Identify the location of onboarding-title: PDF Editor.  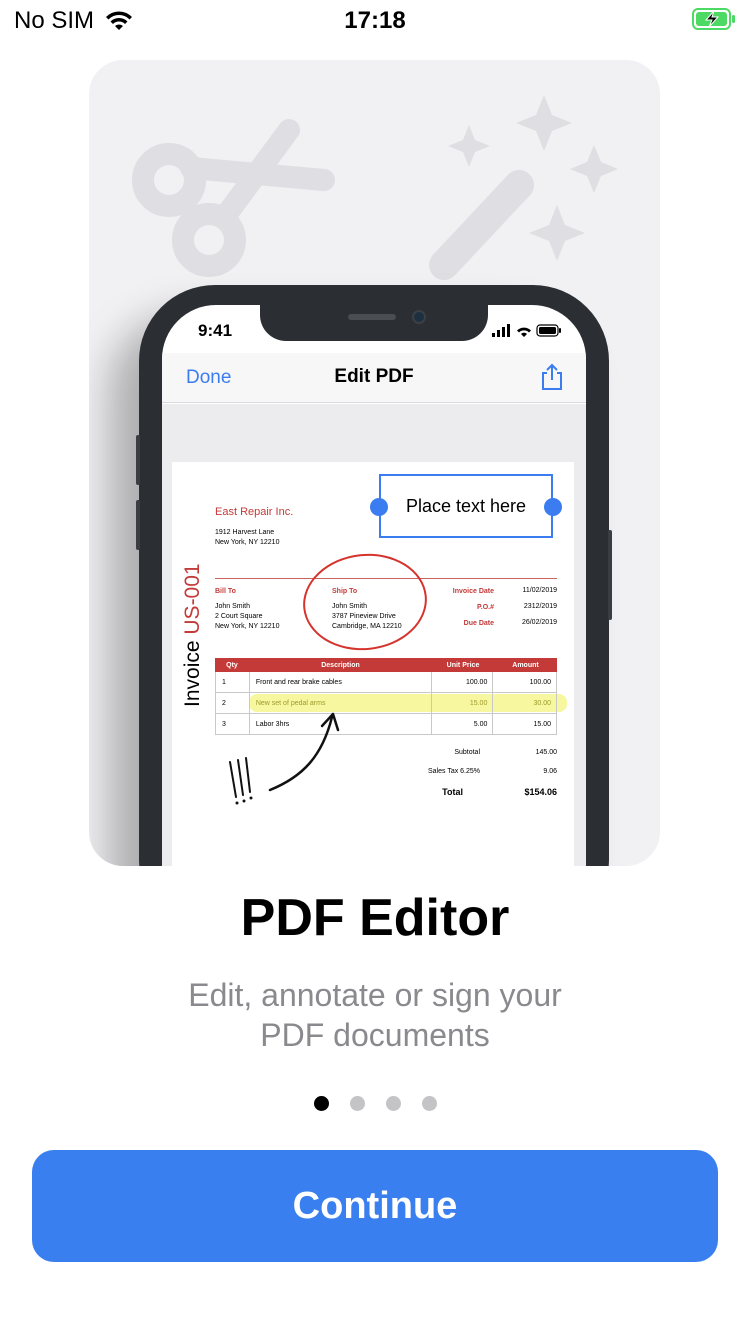
(375, 918).